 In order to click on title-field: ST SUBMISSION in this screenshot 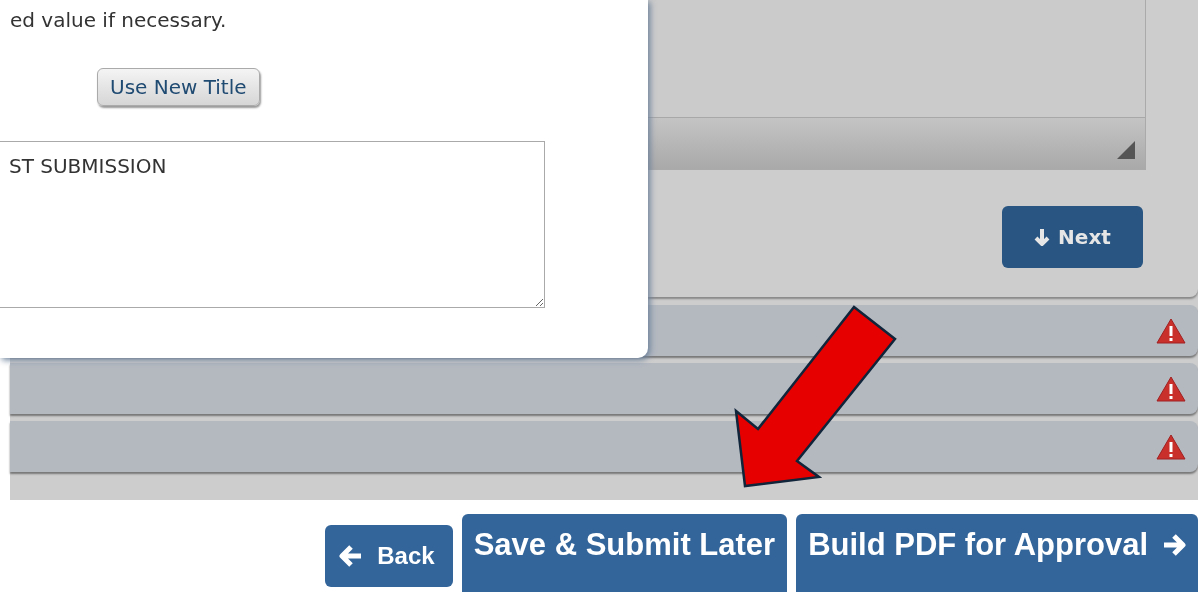, I will do `click(272, 224)`.